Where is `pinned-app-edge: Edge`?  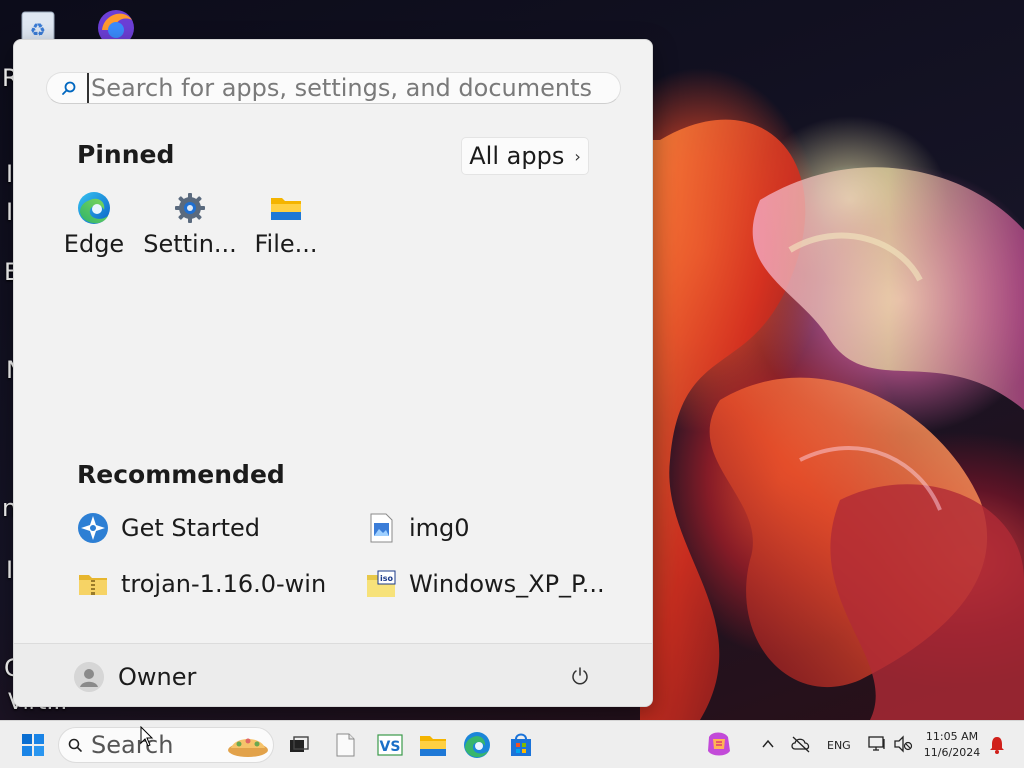 pinned-app-edge: Edge is located at coordinates (94, 230).